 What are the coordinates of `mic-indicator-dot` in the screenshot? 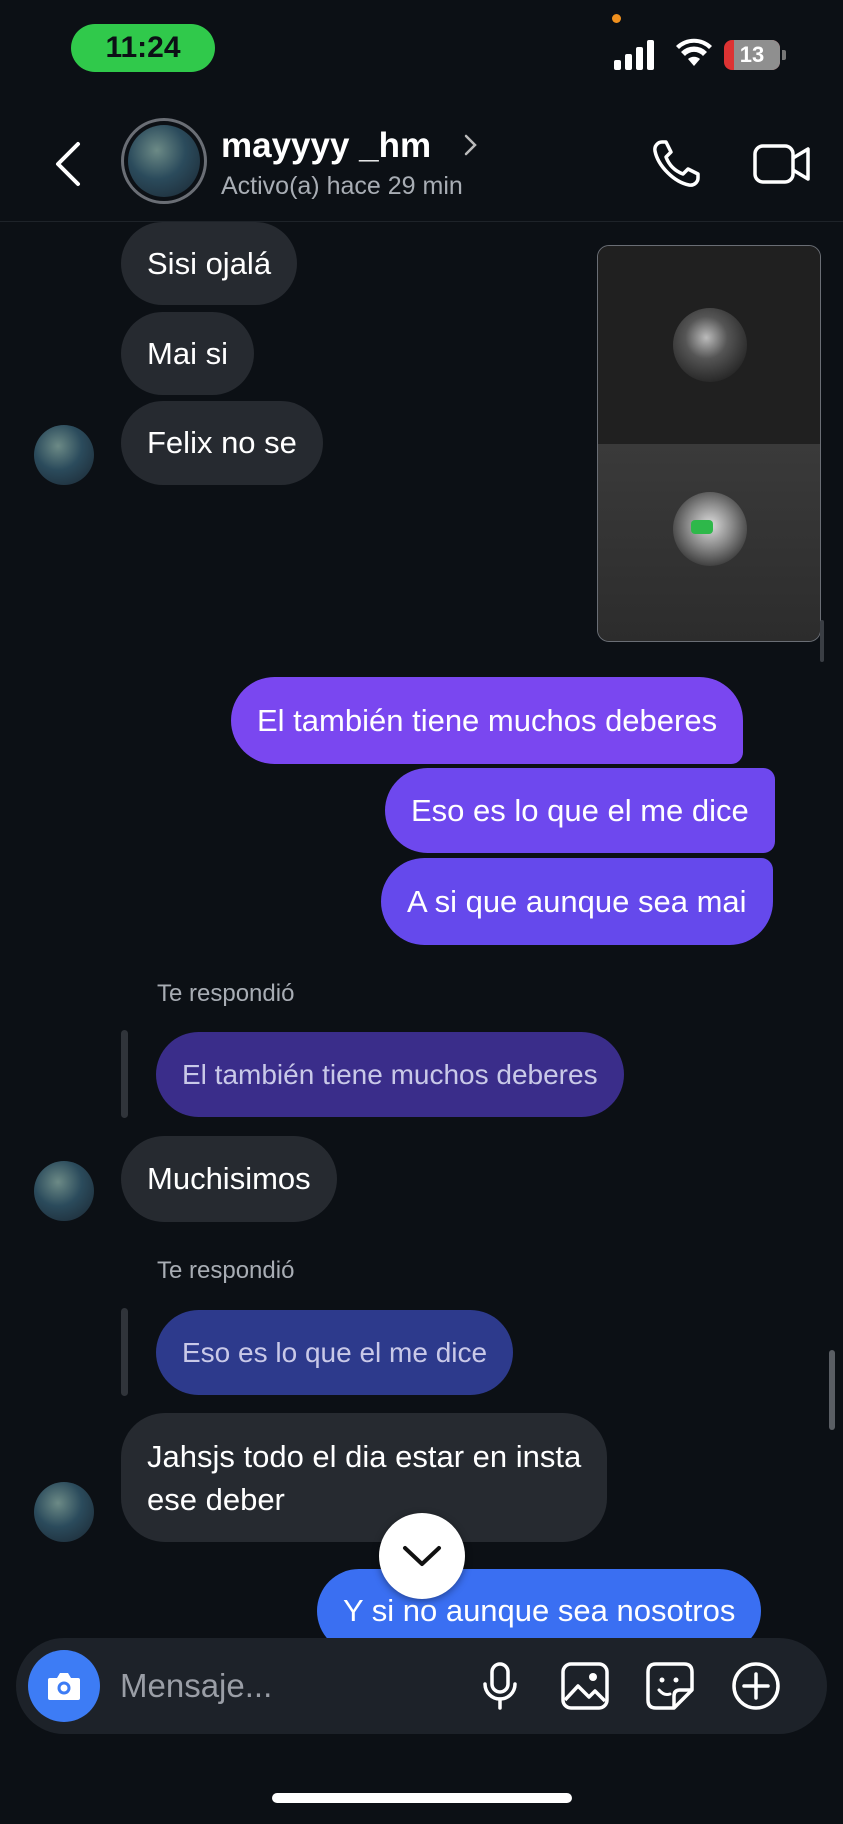 It's located at (616, 18).